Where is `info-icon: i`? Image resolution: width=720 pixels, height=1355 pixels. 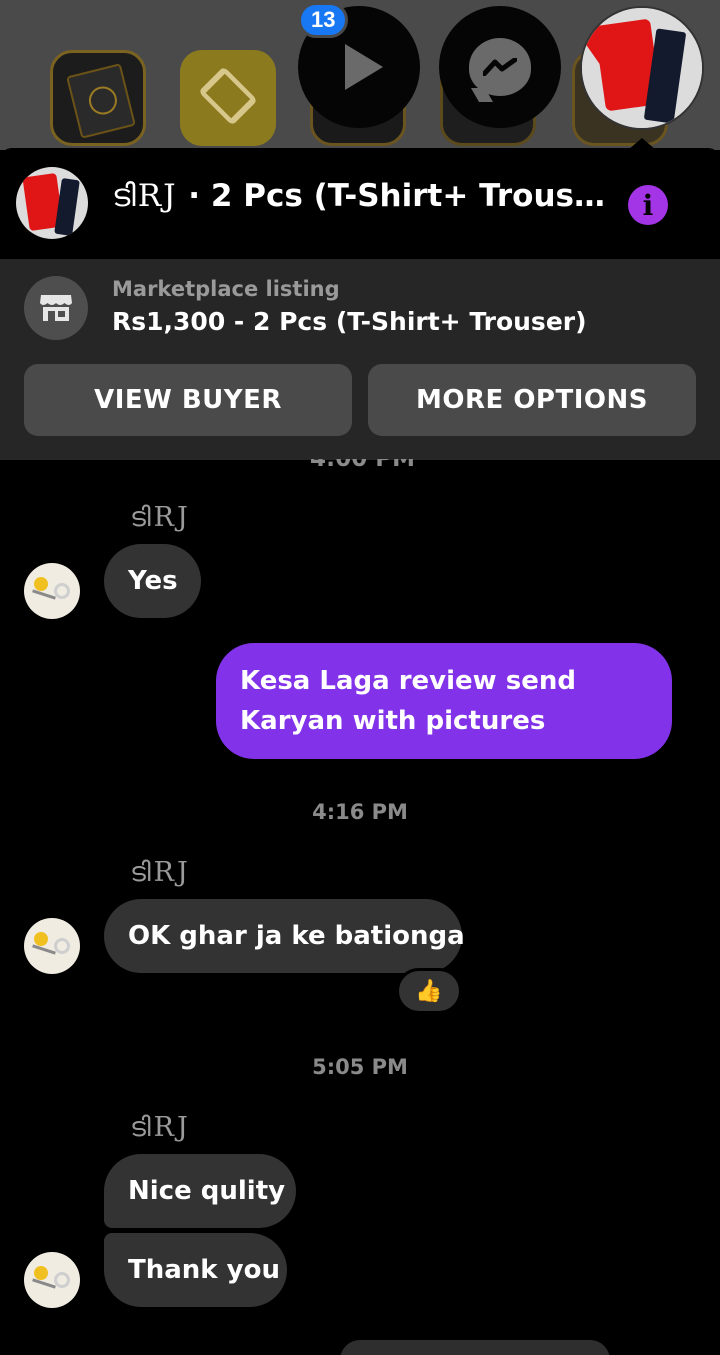 info-icon: i is located at coordinates (648, 205).